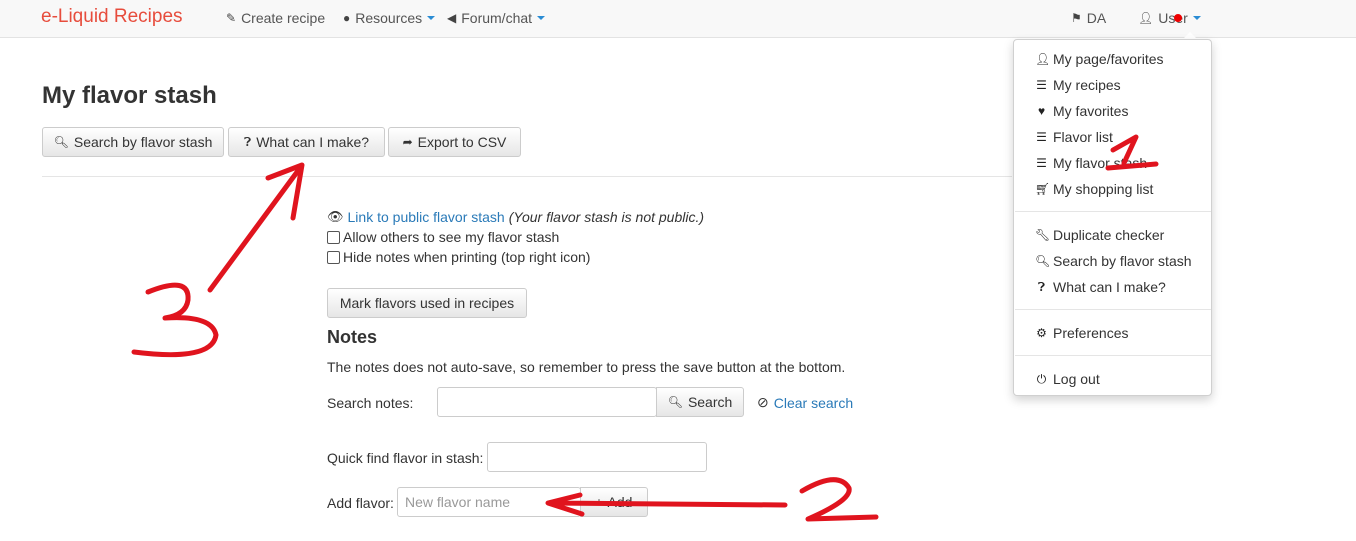  I want to click on nav-forum: ◀ Forum/chat, so click(496, 18).